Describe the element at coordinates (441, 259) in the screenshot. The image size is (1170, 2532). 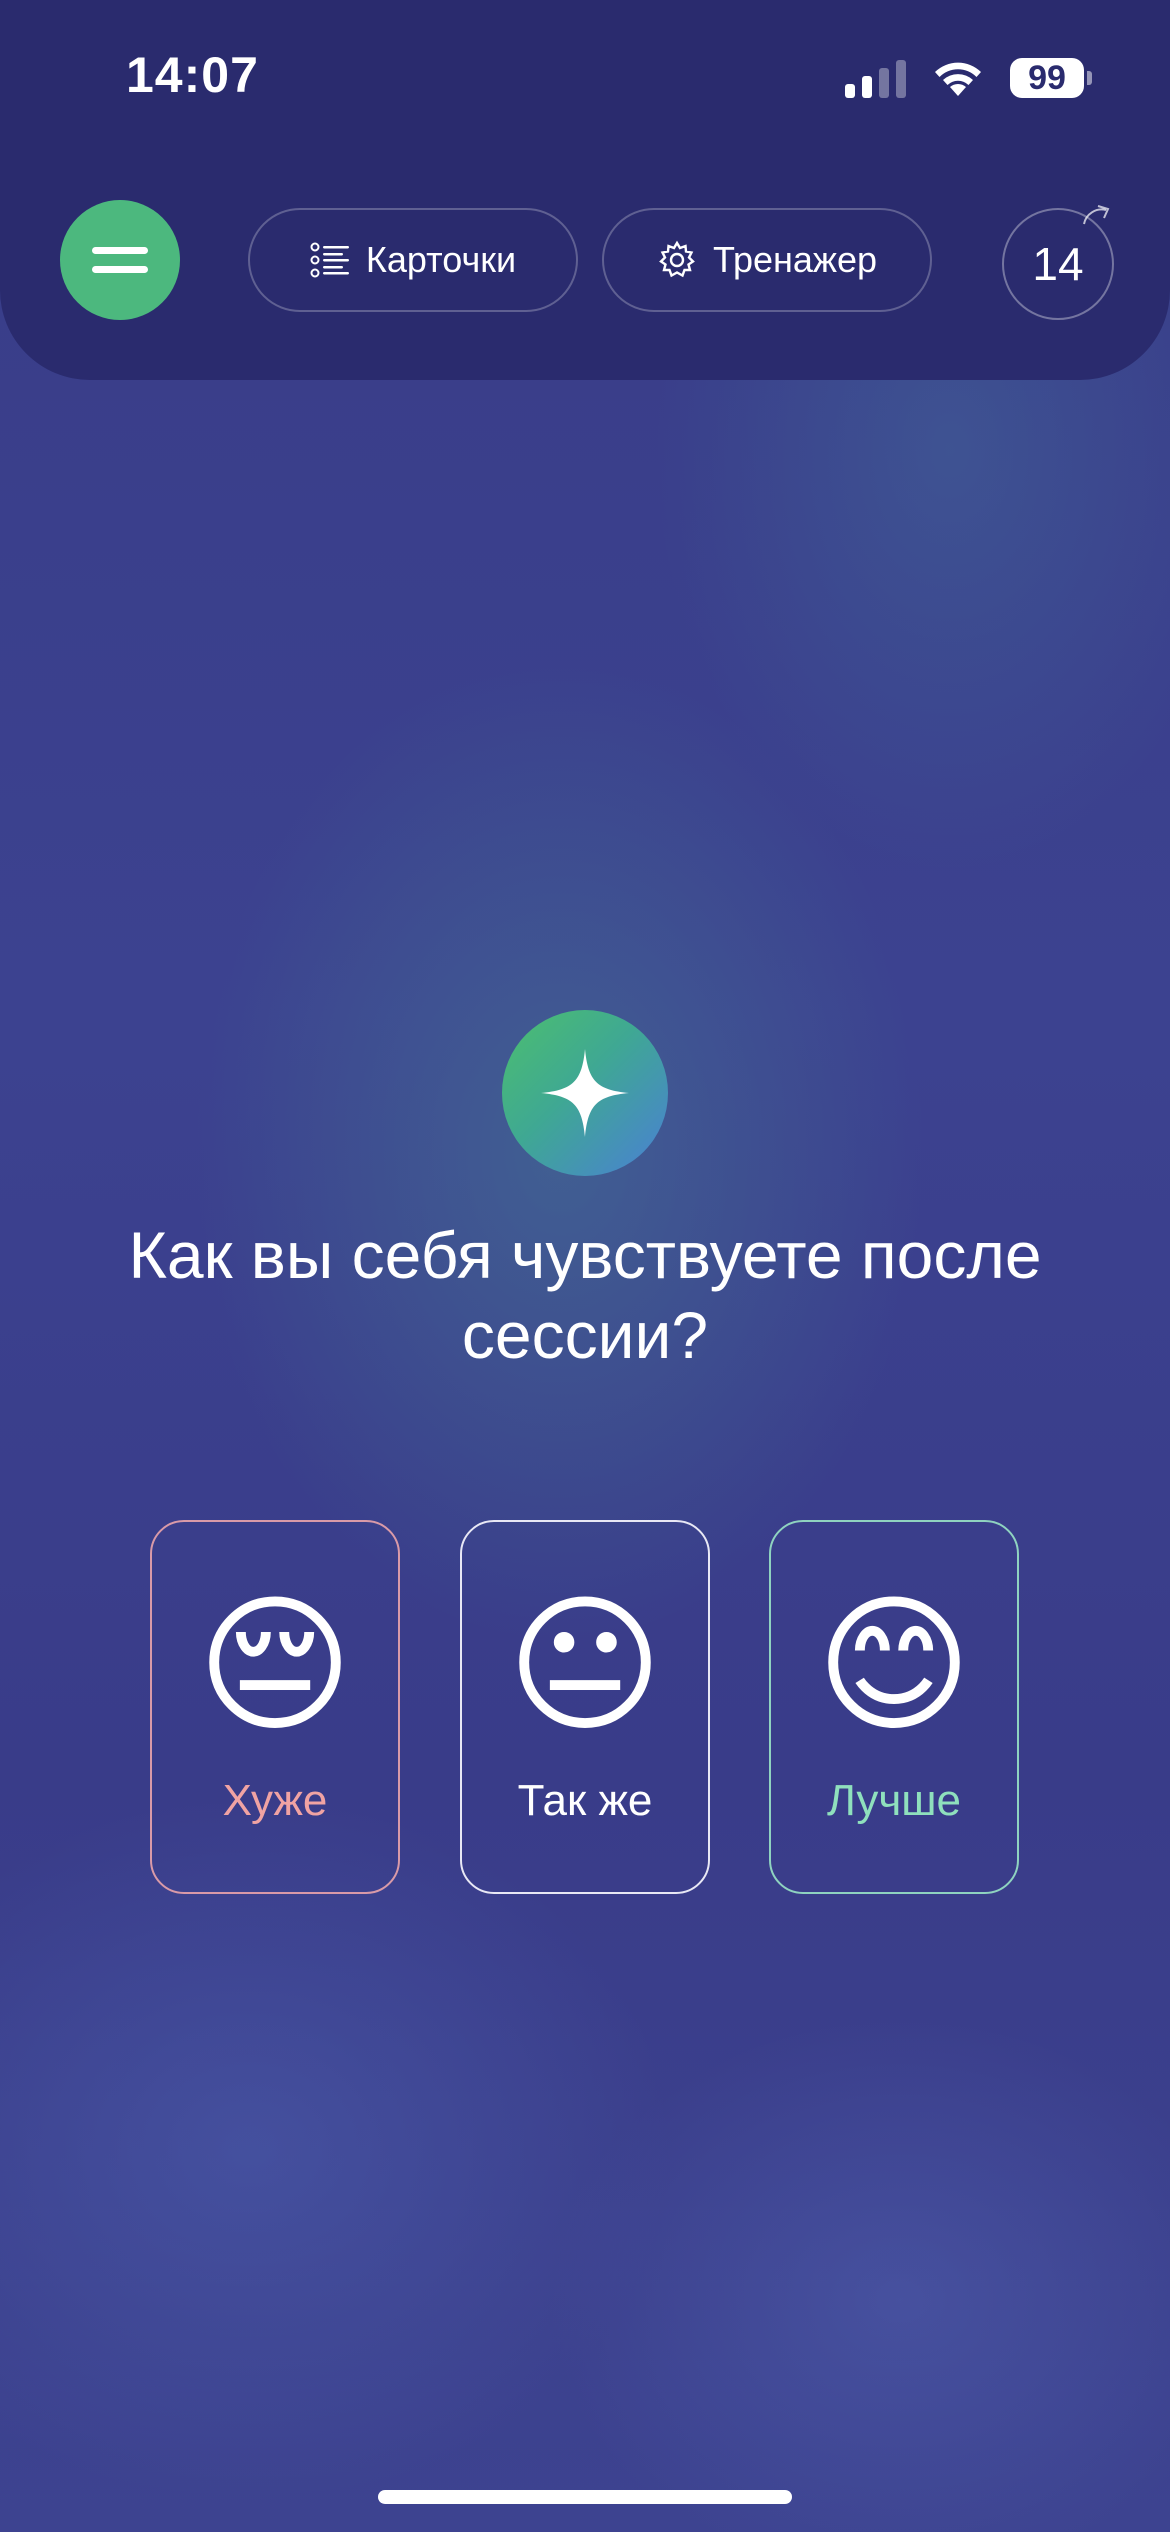
I see `cards-label: Карточки` at that location.